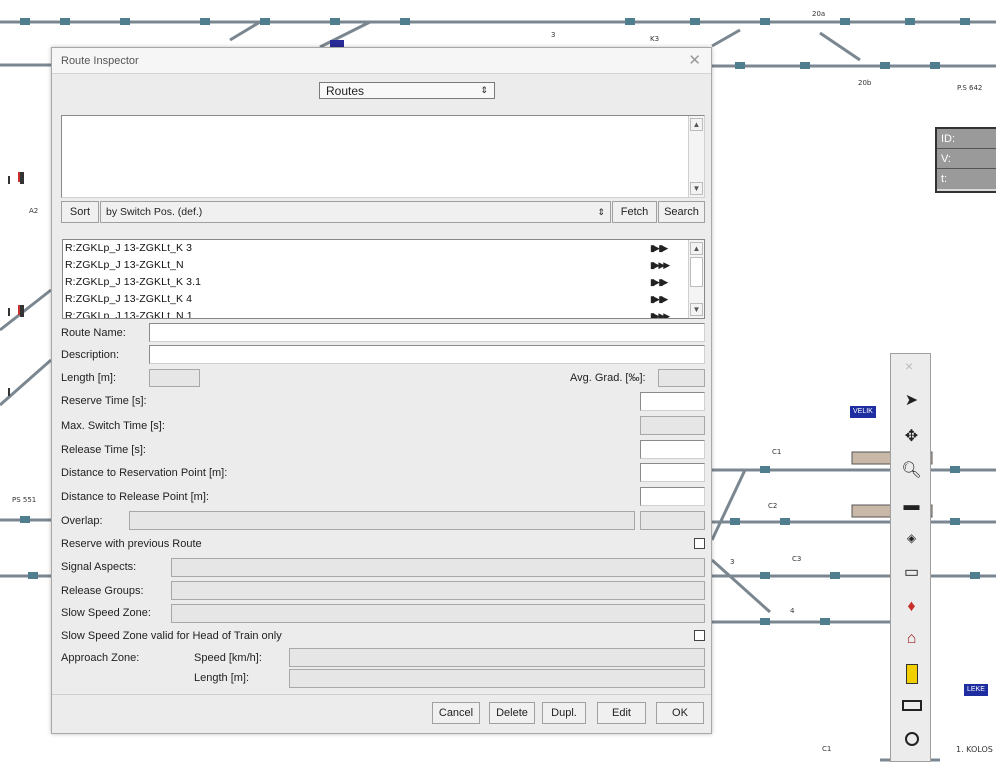 This screenshot has height=762, width=996. What do you see at coordinates (381, 61) in the screenshot?
I see `dialog-titlebar: Route Inspector ✕` at bounding box center [381, 61].